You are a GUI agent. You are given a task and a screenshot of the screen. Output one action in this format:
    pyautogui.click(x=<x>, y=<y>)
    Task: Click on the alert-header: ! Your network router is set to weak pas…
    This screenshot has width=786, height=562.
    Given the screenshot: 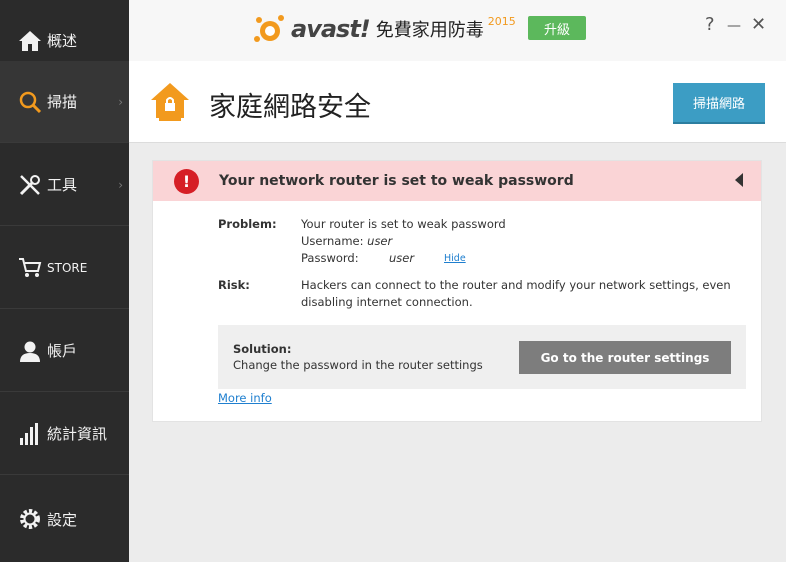 What is the action you would take?
    pyautogui.click(x=457, y=181)
    